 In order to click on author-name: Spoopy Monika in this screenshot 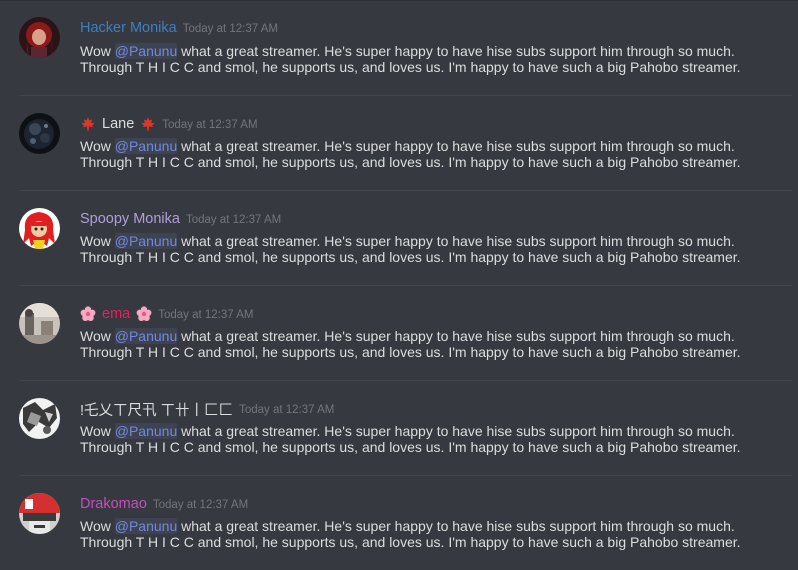, I will do `click(130, 219)`.